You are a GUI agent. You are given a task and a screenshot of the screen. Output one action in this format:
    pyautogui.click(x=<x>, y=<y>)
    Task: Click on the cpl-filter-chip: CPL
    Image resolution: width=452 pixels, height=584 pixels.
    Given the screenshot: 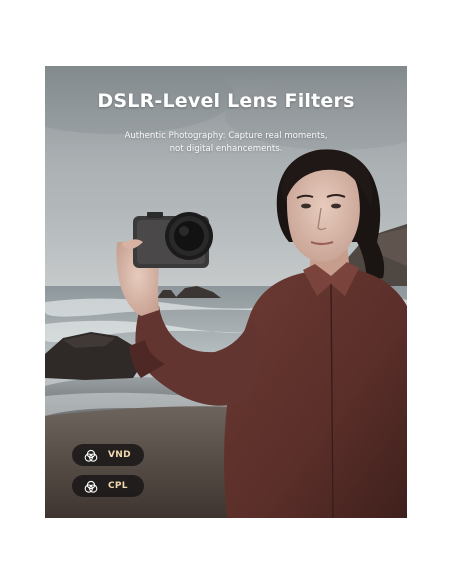 What is the action you would take?
    pyautogui.click(x=108, y=486)
    